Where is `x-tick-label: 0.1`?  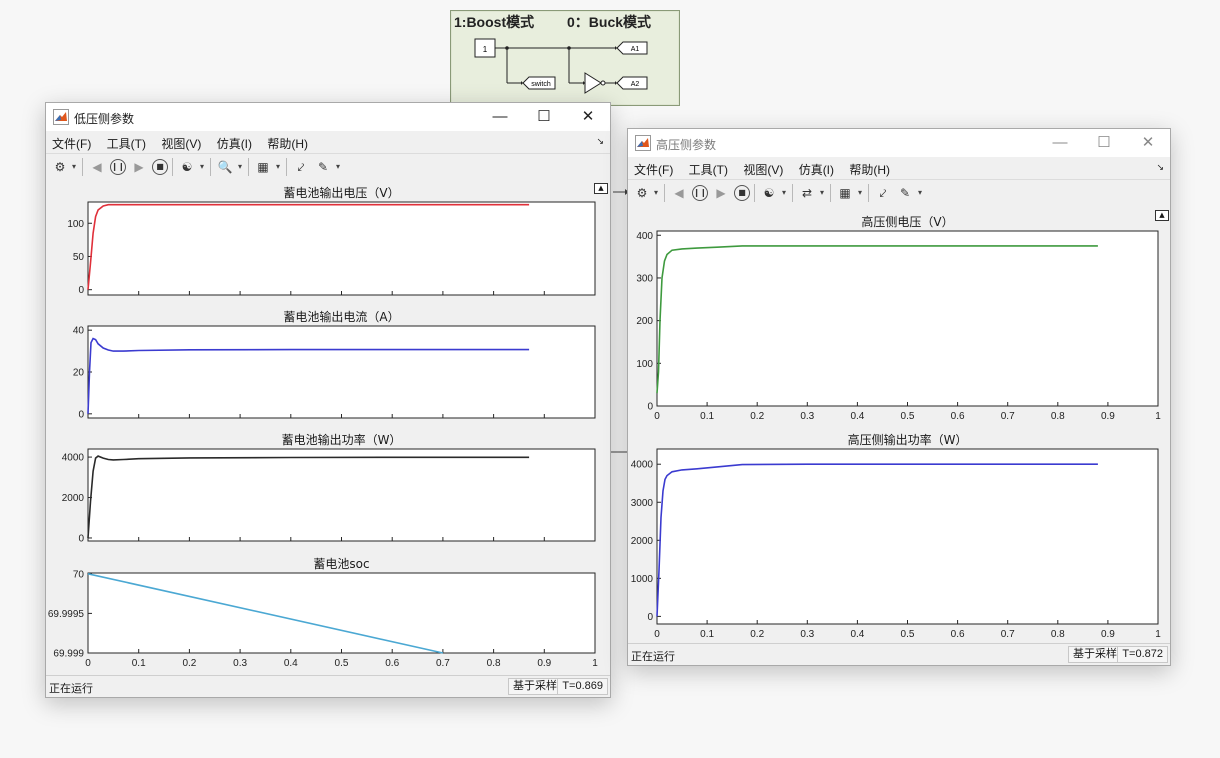
x-tick-label: 0.1 is located at coordinates (707, 416).